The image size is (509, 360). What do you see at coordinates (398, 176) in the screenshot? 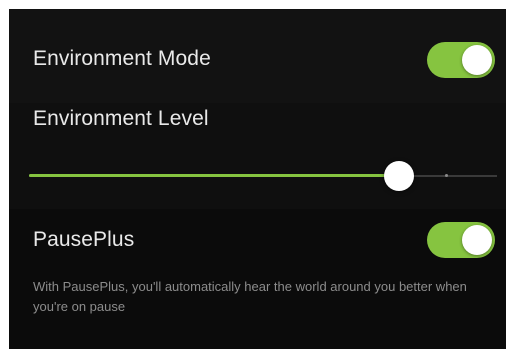
I see `slider-thumb` at bounding box center [398, 176].